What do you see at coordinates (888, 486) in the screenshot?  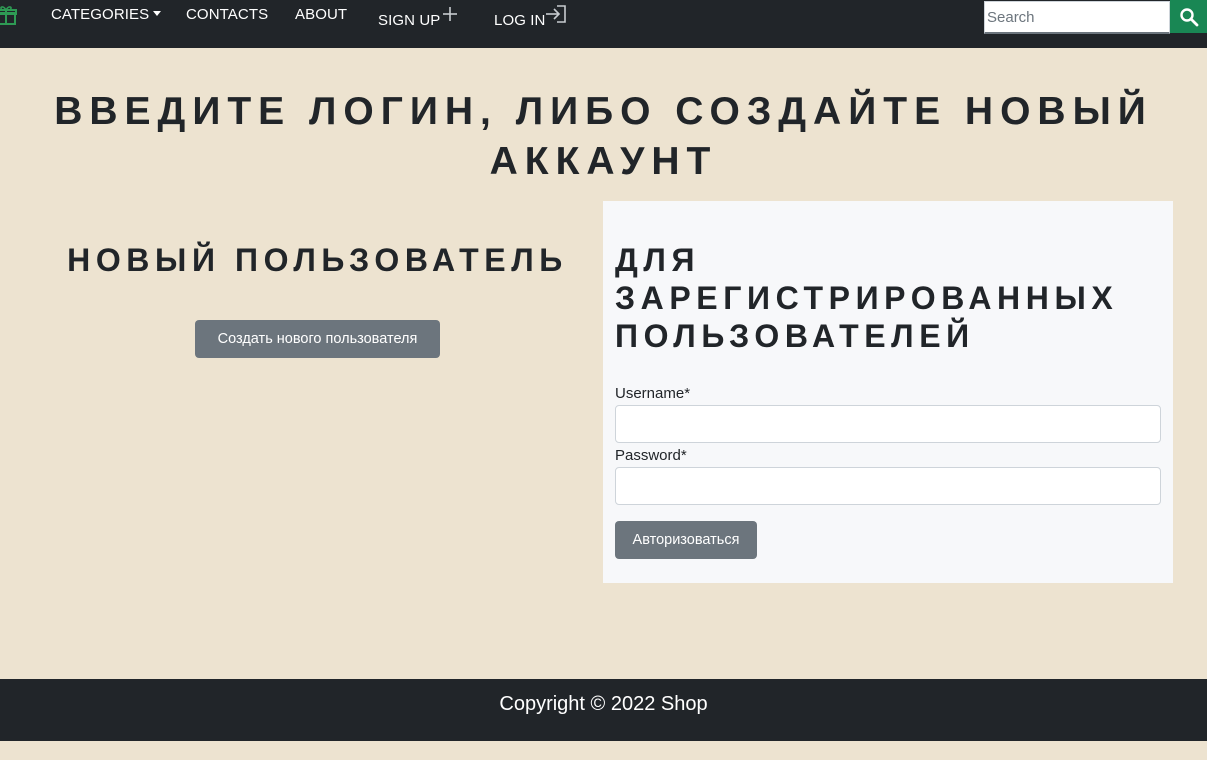 I see `password-field` at bounding box center [888, 486].